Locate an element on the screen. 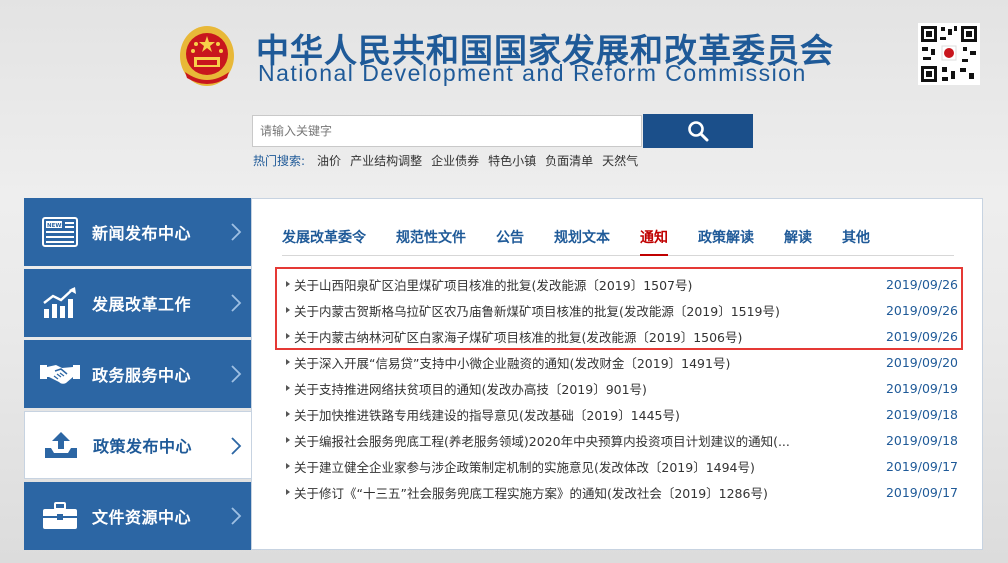 The image size is (1008, 563). tab-normative-docs: 规范性文件 is located at coordinates (431, 238).